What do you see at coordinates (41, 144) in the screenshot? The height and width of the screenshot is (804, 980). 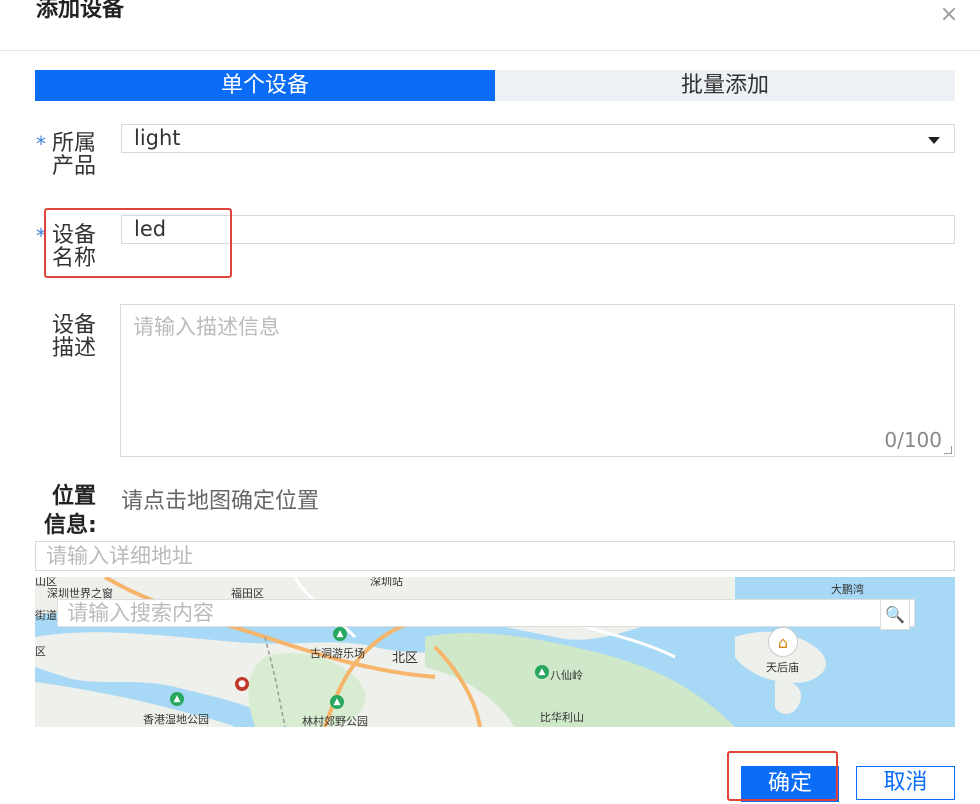 I see `required-mark: *` at bounding box center [41, 144].